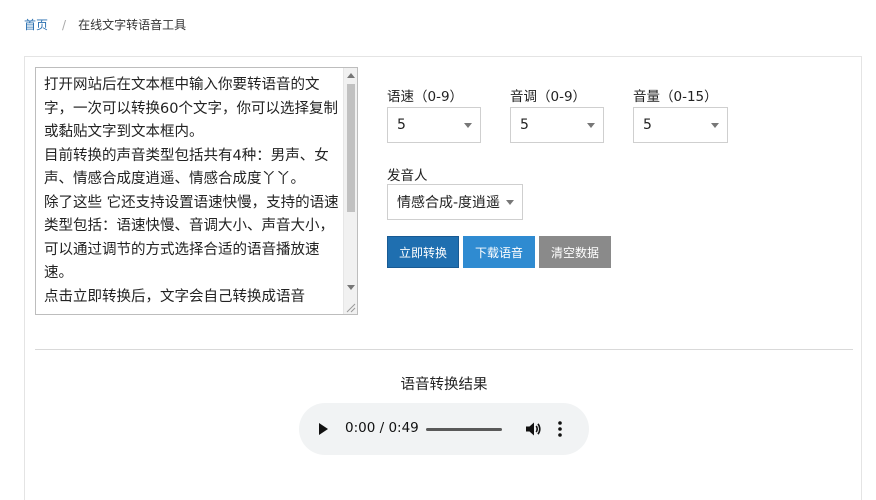 Image resolution: width=876 pixels, height=500 pixels. What do you see at coordinates (425, 97) in the screenshot?
I see `speed-label: 语速（0-9）` at bounding box center [425, 97].